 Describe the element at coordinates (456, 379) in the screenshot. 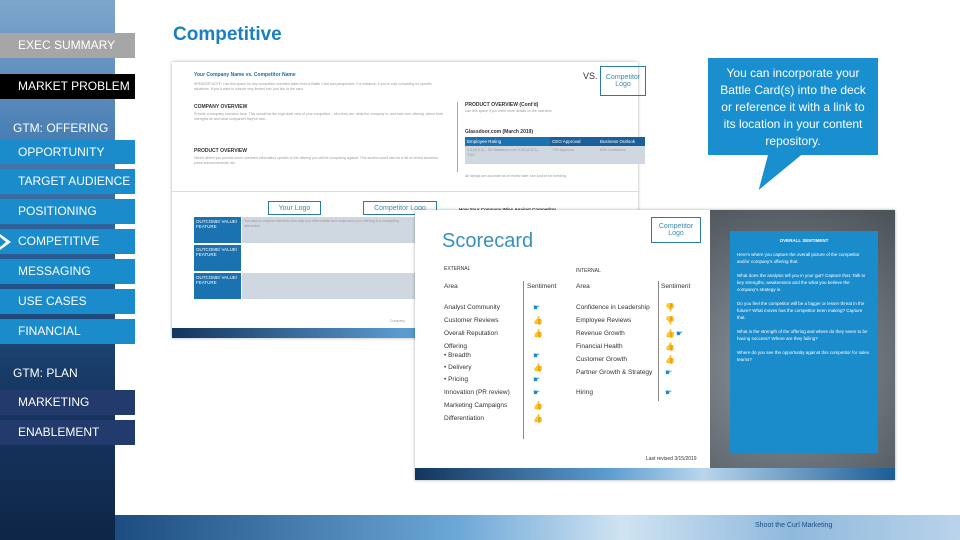

I see `scorecard-area: • Pricing` at that location.